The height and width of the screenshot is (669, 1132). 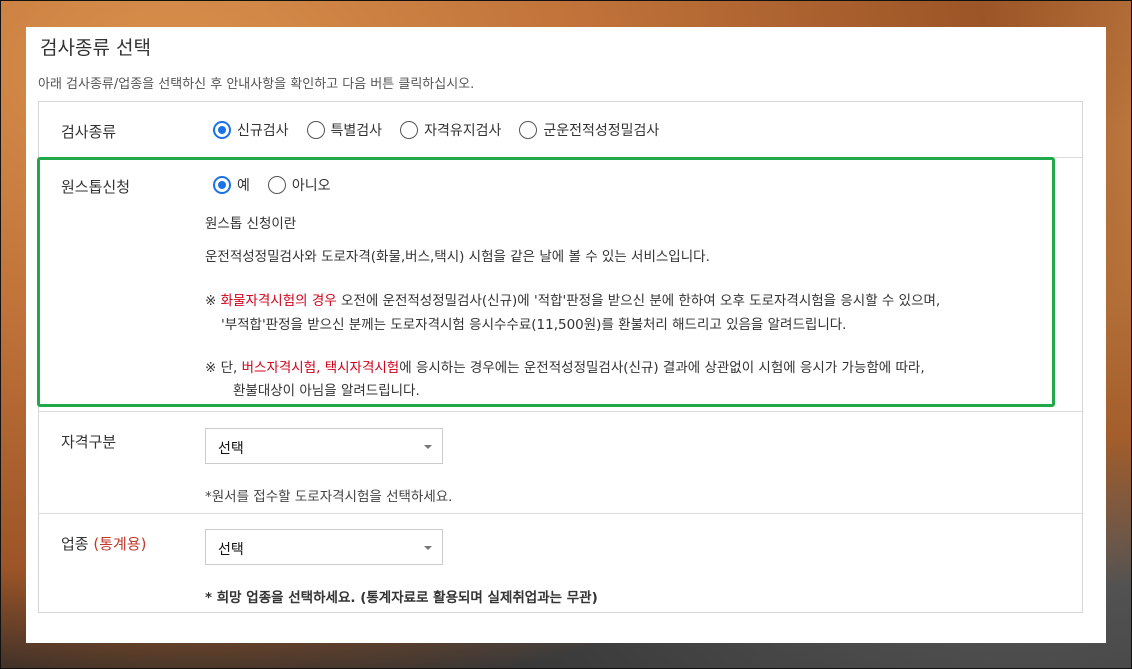 What do you see at coordinates (251, 224) in the screenshot?
I see `onestop-info-title: 원스톱 신청이란` at bounding box center [251, 224].